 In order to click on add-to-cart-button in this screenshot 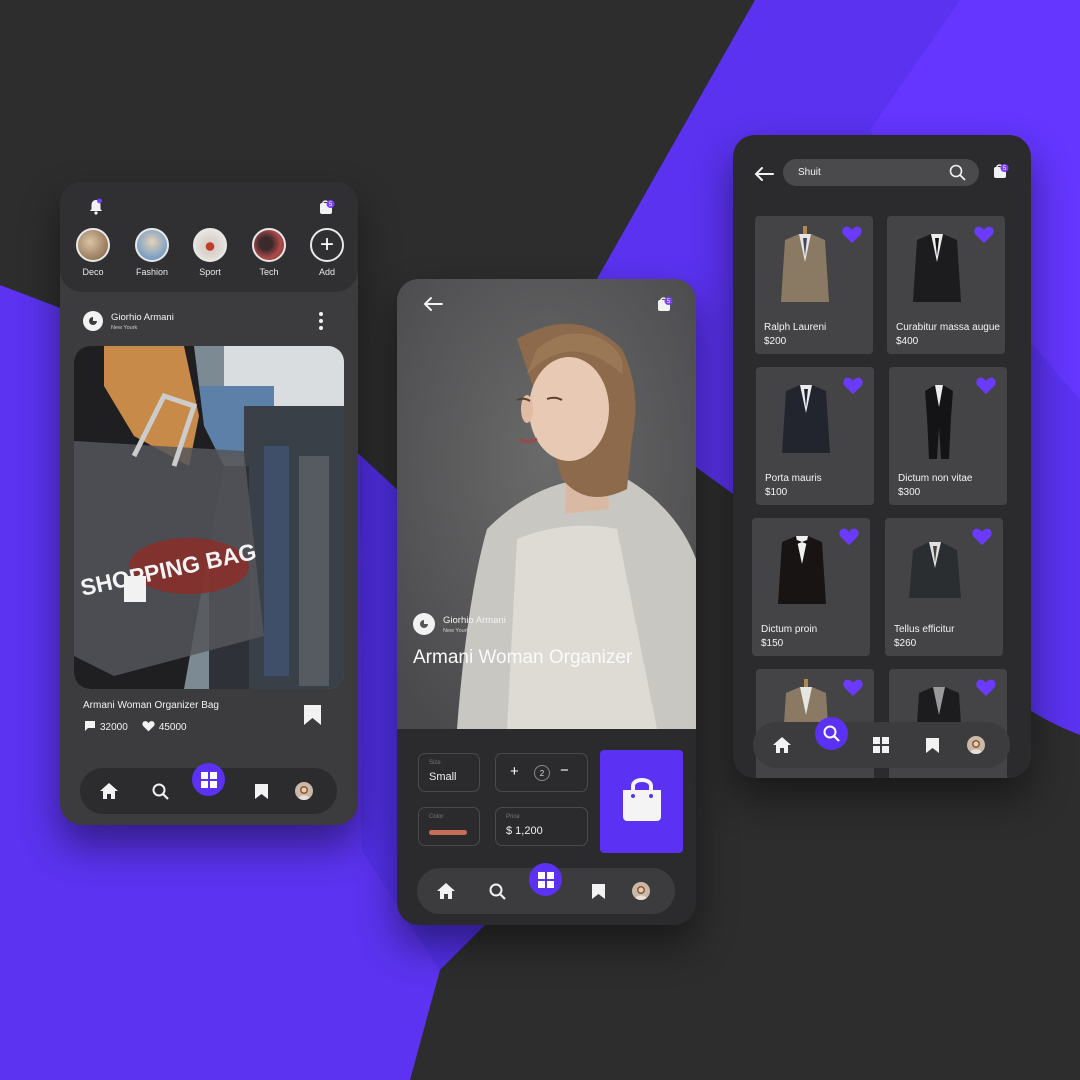, I will do `click(641, 801)`.